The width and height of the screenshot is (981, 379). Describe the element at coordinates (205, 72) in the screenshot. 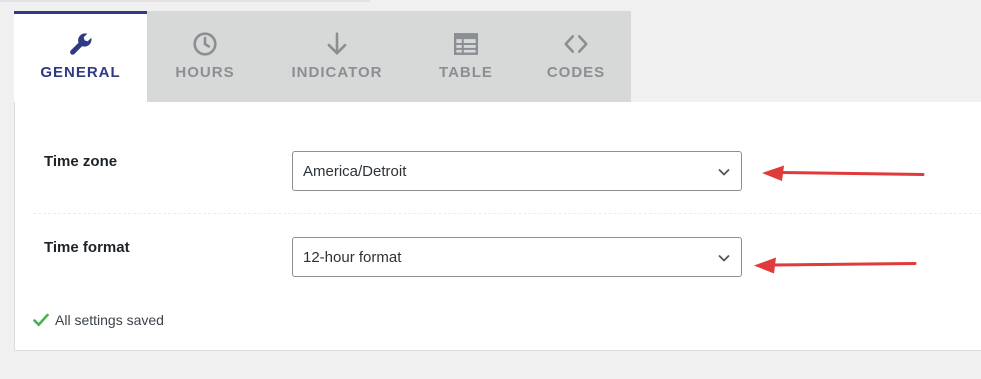

I see `tab-label: HOURS` at that location.